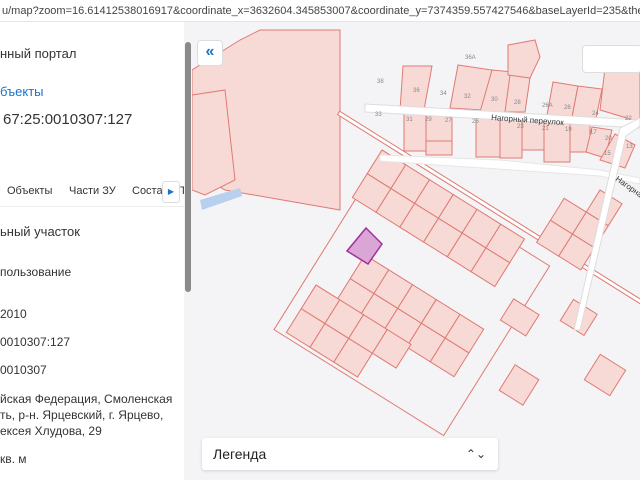  What do you see at coordinates (82, 415) in the screenshot?
I see `field-address-line2: ть, р-н. Ярцевский, г. Ярцево,` at bounding box center [82, 415].